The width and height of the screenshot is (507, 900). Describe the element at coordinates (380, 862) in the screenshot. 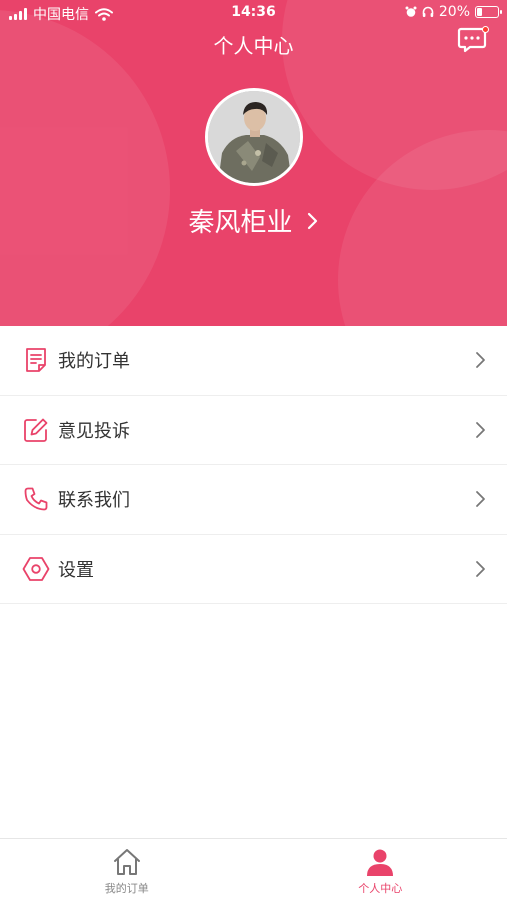

I see `person-icon` at that location.